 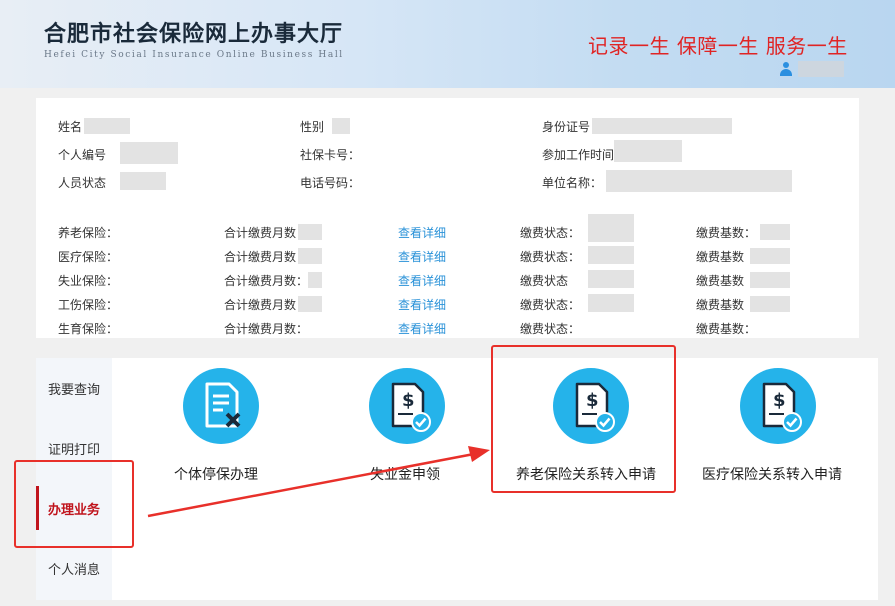 What do you see at coordinates (821, 69) in the screenshot?
I see `user-name-redacted` at bounding box center [821, 69].